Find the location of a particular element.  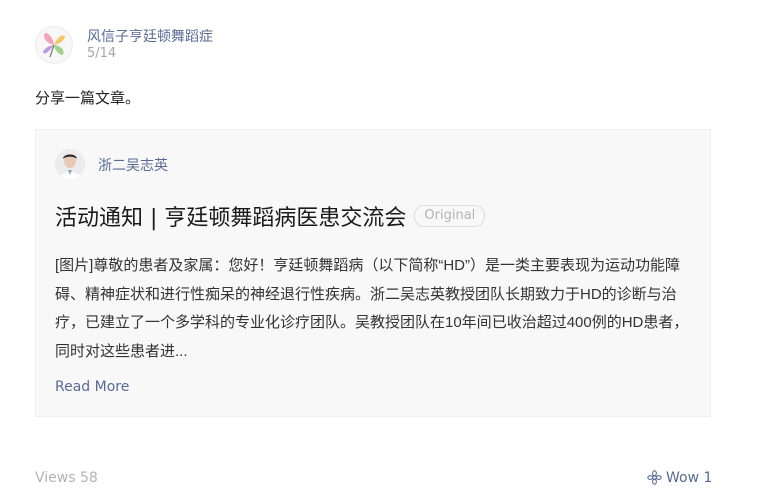

wow-label: Wow 1 is located at coordinates (689, 478).